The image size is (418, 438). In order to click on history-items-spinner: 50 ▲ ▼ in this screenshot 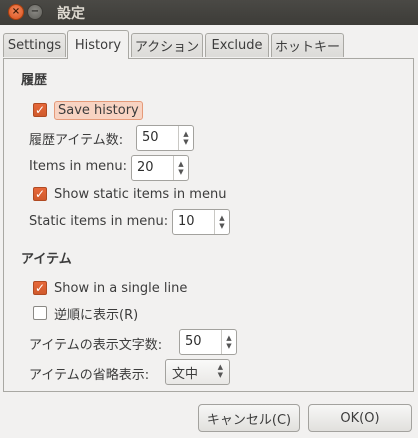, I will do `click(165, 138)`.